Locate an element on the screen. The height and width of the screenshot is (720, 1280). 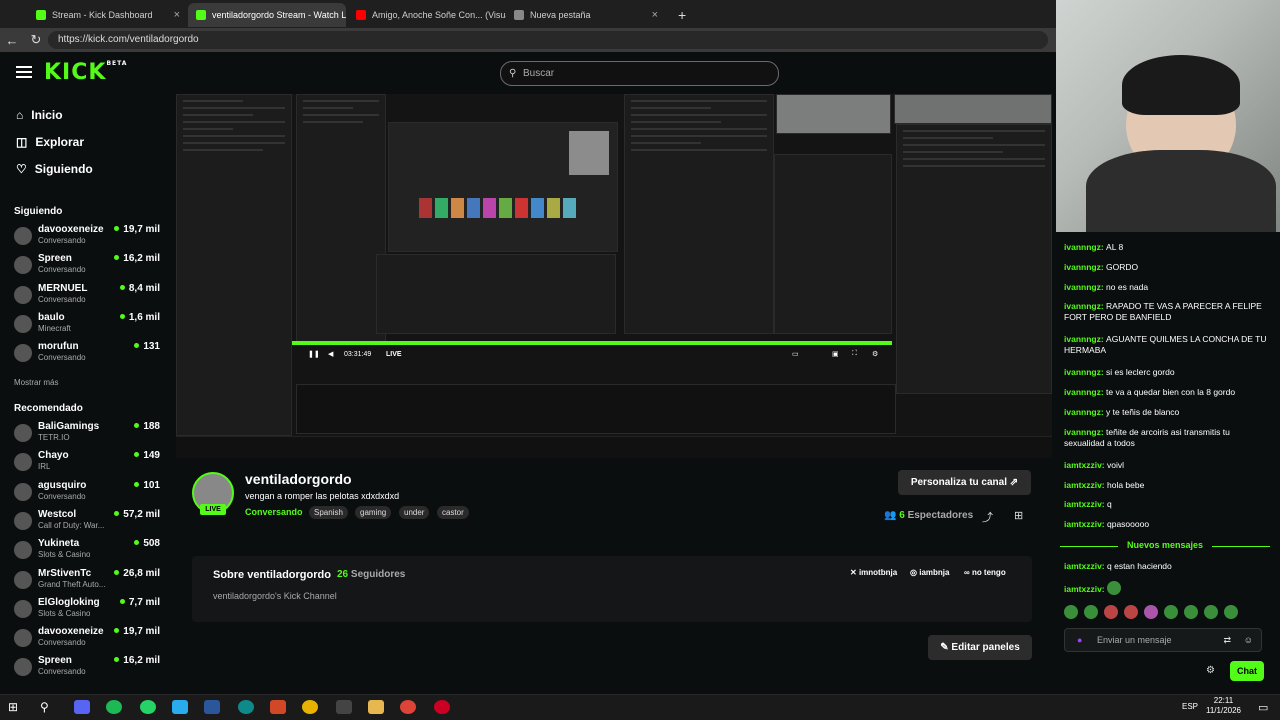
microphone-icon: ● is located at coordinates (1079, 640).